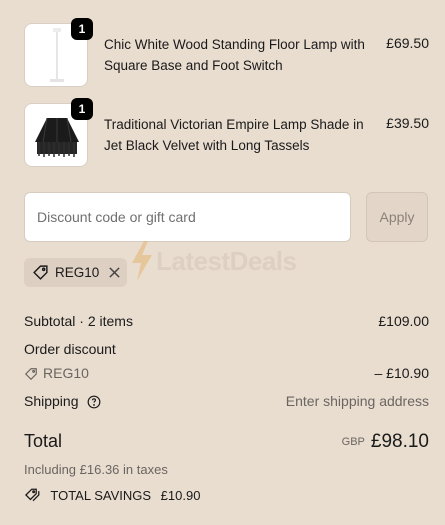 The width and height of the screenshot is (445, 525). I want to click on currency-code: GBP, so click(353, 442).